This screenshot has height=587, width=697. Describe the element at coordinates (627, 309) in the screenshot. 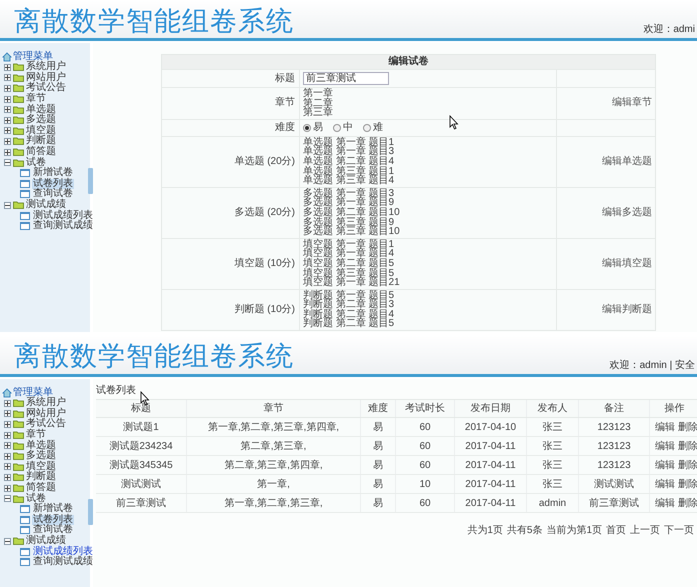

I see `edit-link: 编辑判断题` at that location.